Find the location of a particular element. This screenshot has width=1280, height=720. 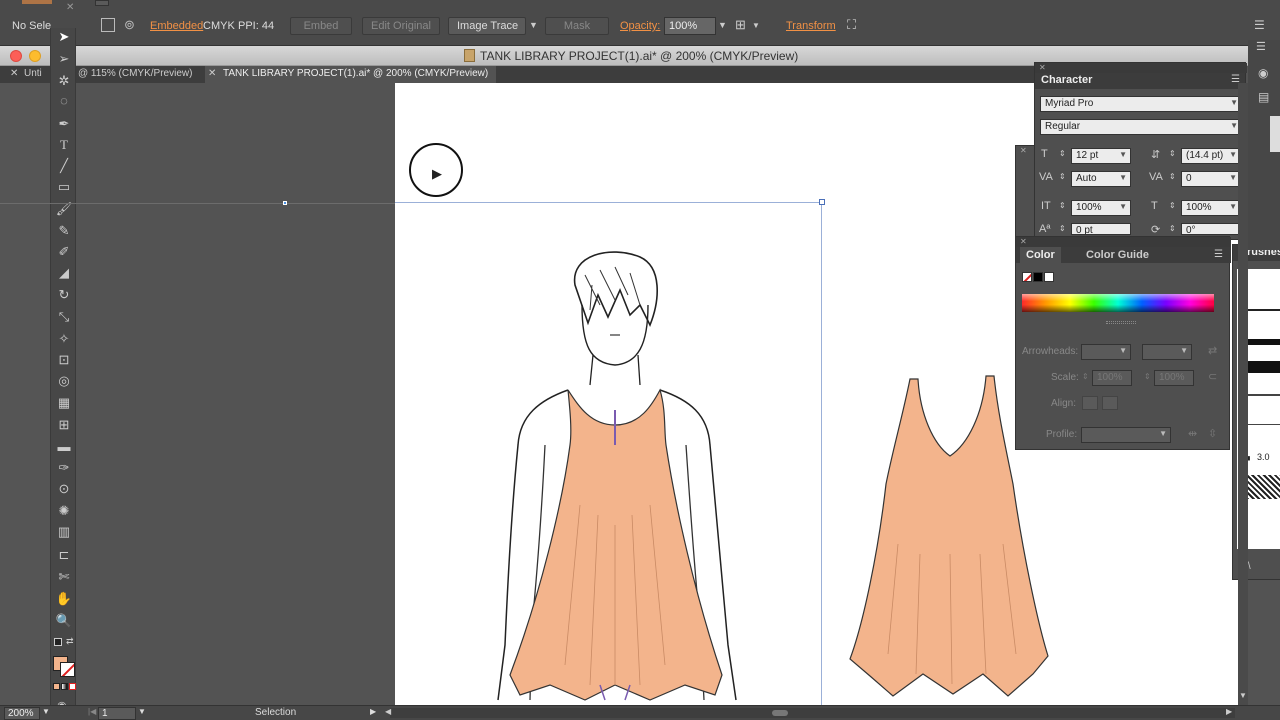

fashion-figure-illustration is located at coordinates (620, 475).